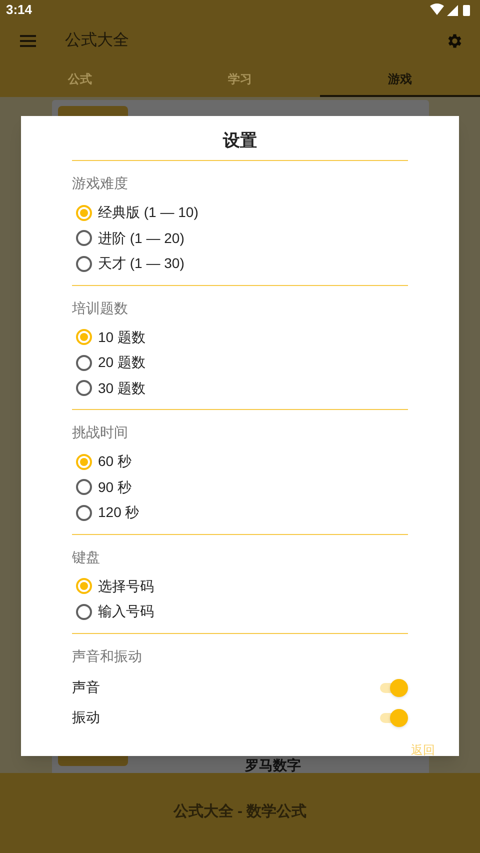  What do you see at coordinates (122, 337) in the screenshot?
I see `option-label: 10 题数` at bounding box center [122, 337].